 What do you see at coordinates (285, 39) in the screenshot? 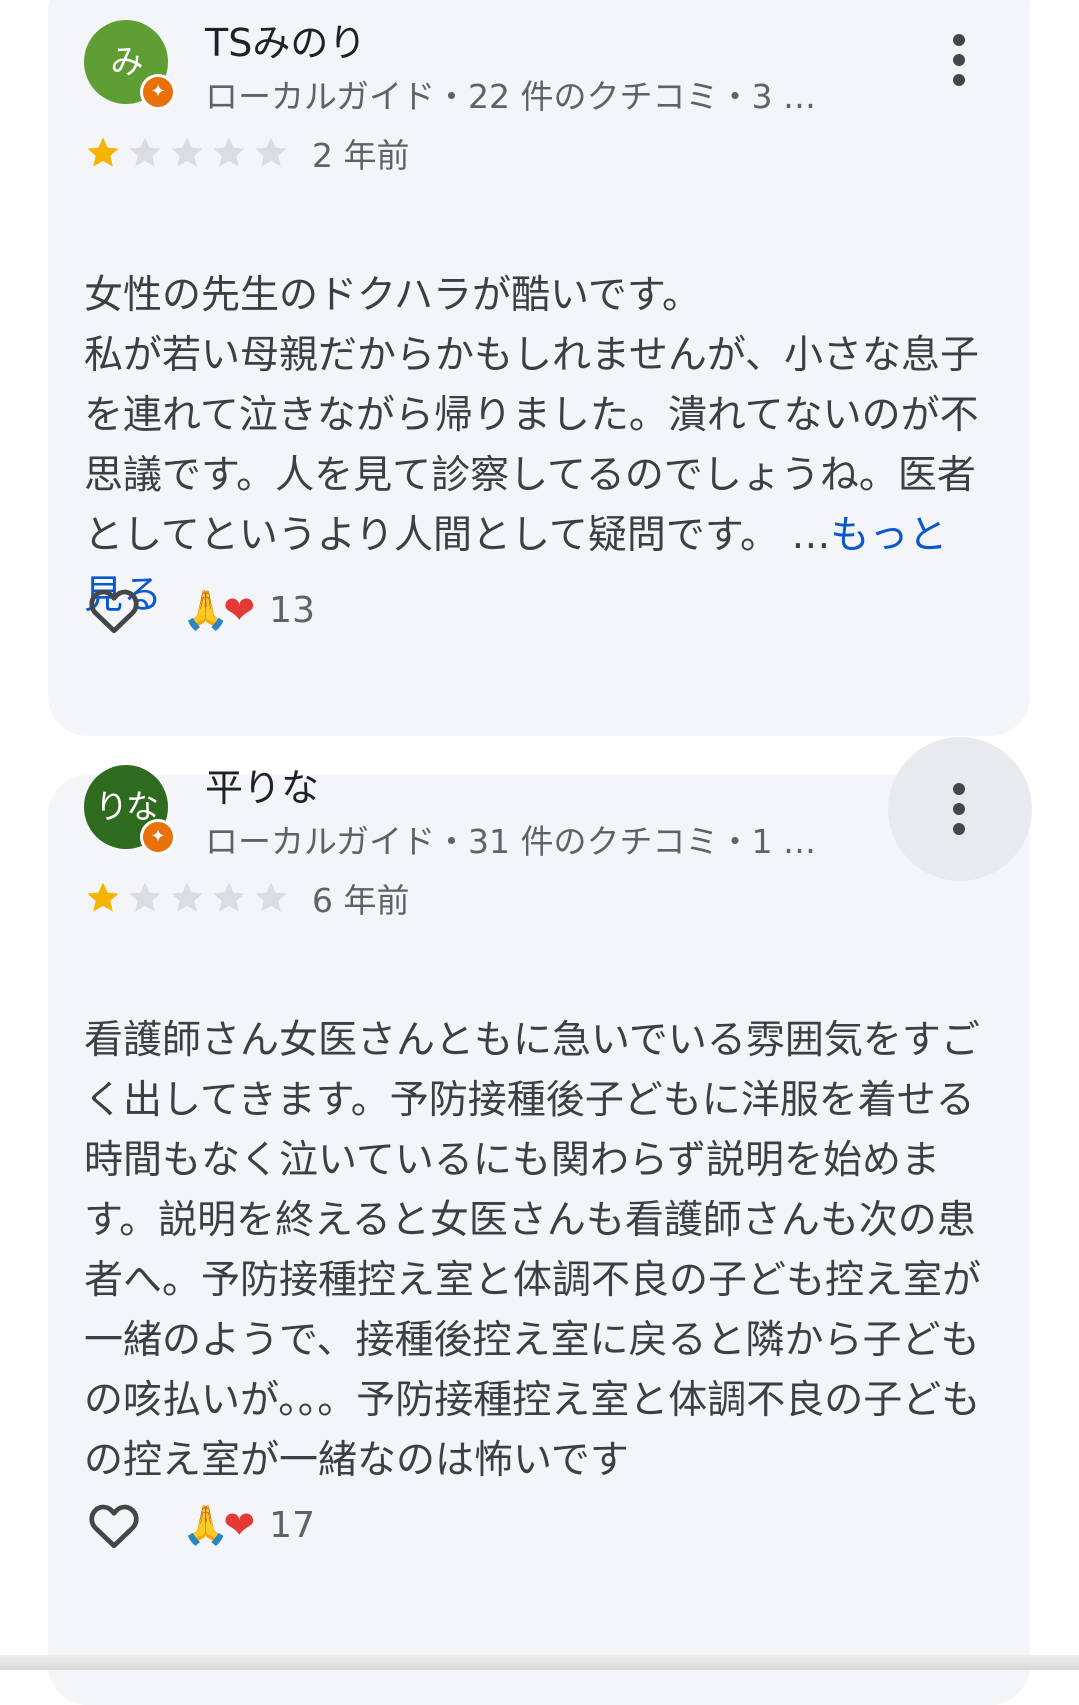
I see `reviewer-name: TSみのり` at bounding box center [285, 39].